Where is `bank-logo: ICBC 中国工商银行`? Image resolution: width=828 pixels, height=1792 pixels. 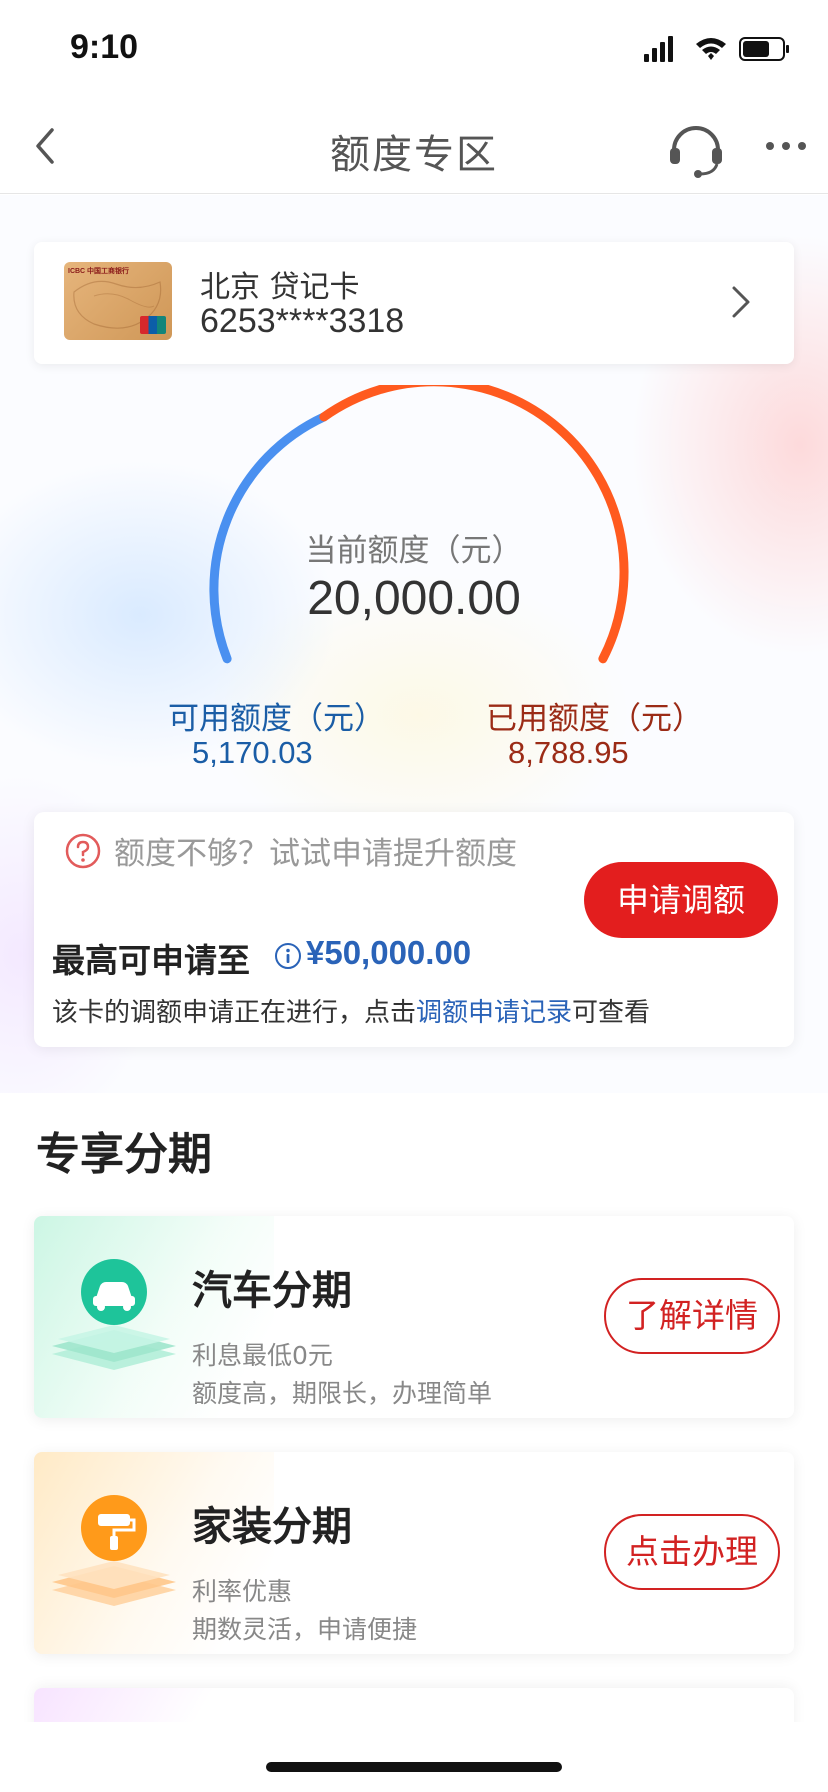
bank-logo: ICBC 中国工商银行 is located at coordinates (99, 271).